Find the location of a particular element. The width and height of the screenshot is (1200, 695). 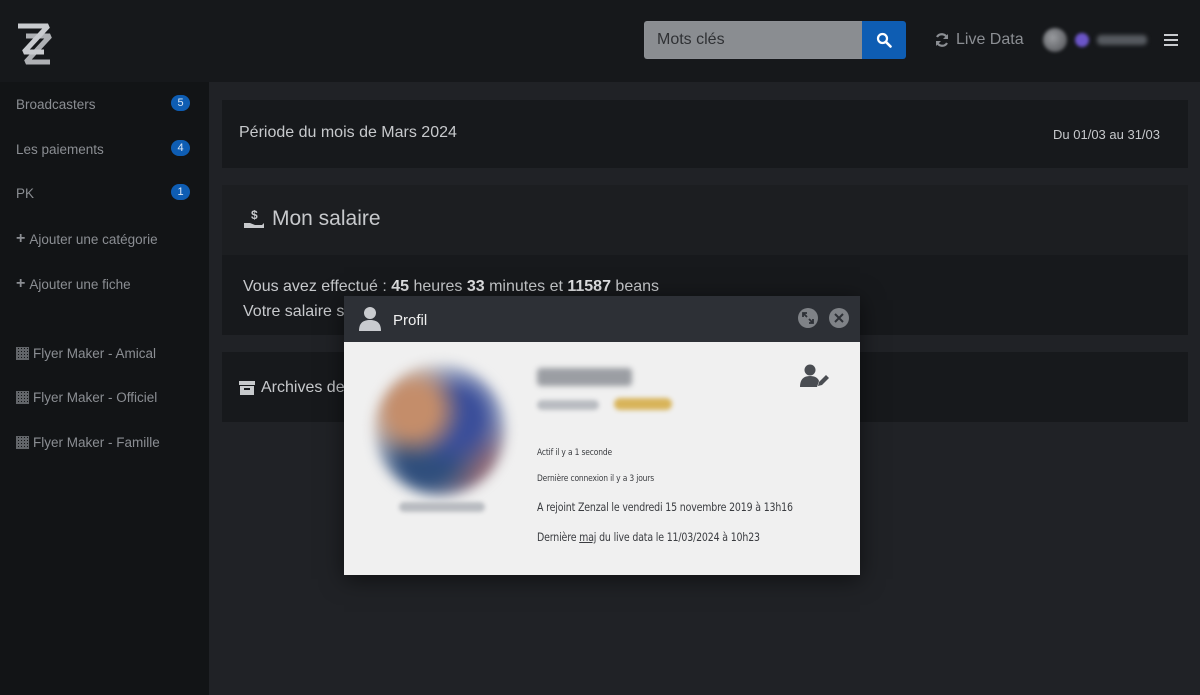

sidebar-item-broadcasters: Broadcasters is located at coordinates (56, 104).